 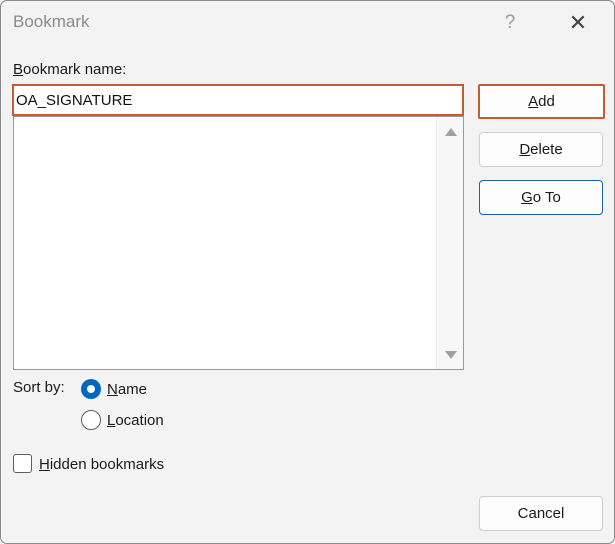 What do you see at coordinates (91, 420) in the screenshot?
I see `sort-location-radio` at bounding box center [91, 420].